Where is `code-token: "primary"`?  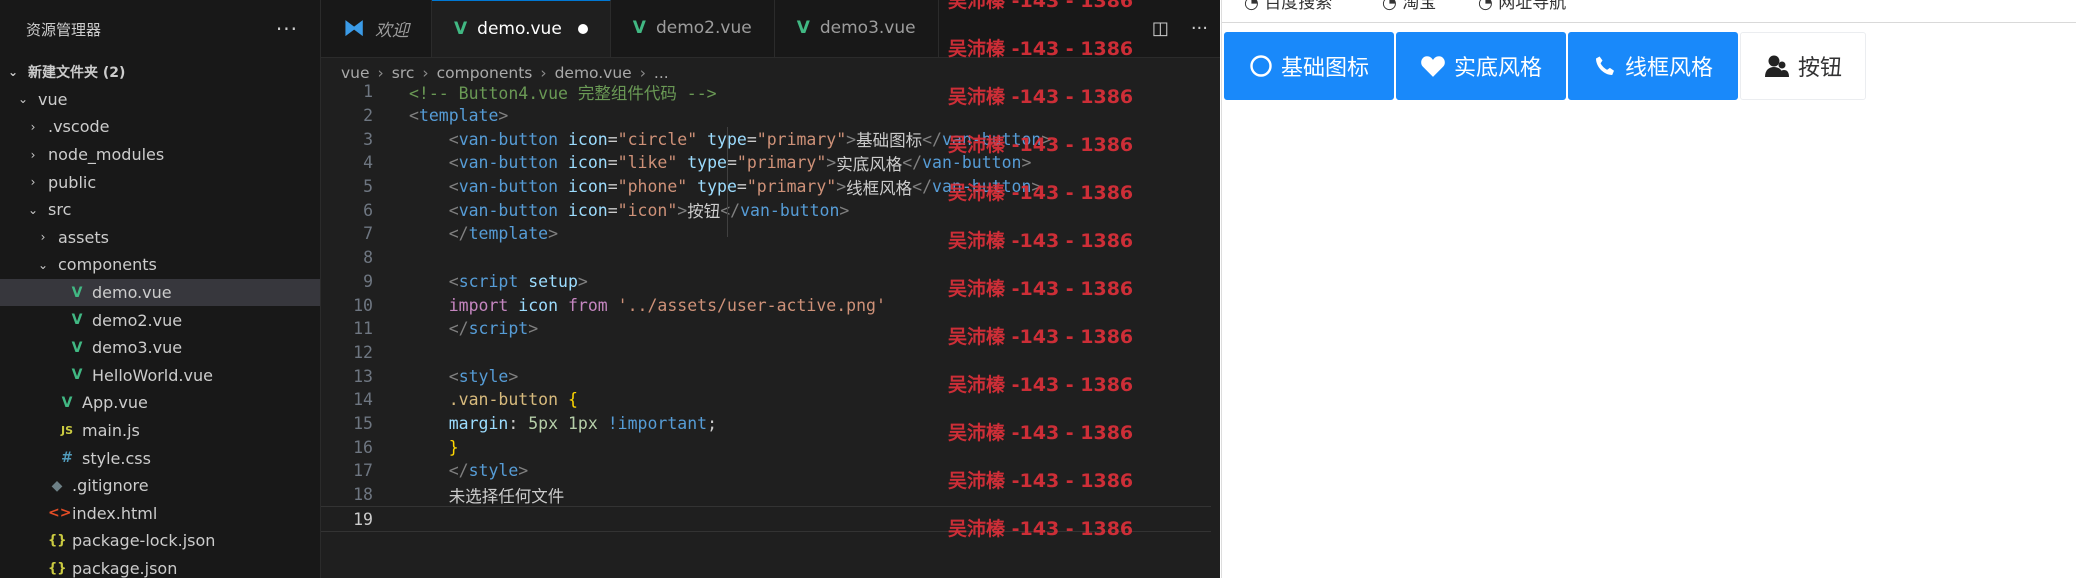 code-token: "primary" is located at coordinates (801, 139).